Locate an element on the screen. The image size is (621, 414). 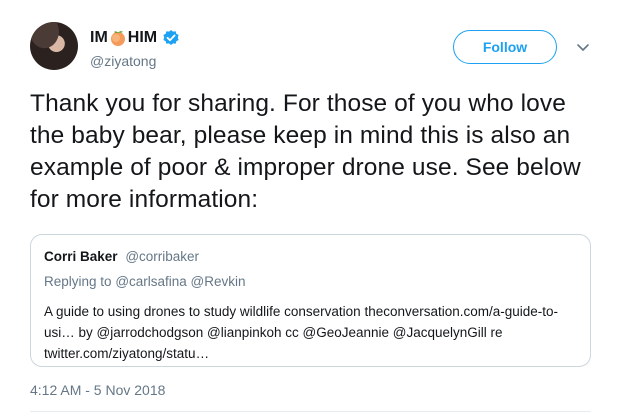
display-name-row: IM HIM is located at coordinates (135, 38).